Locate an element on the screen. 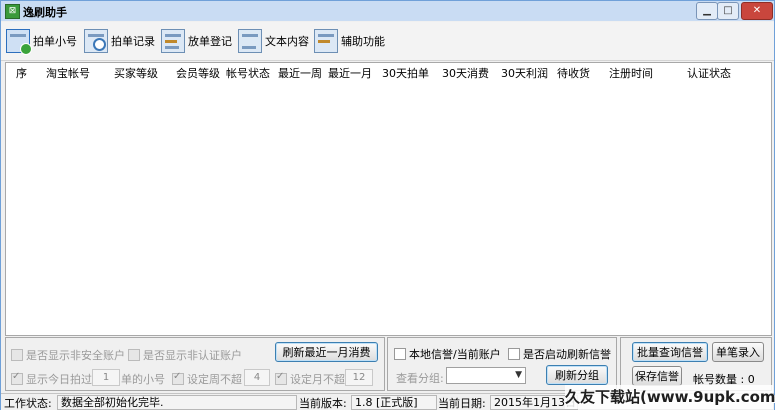  auto-refresh-checkbox: 是否启动刷新信誉 is located at coordinates (559, 354).